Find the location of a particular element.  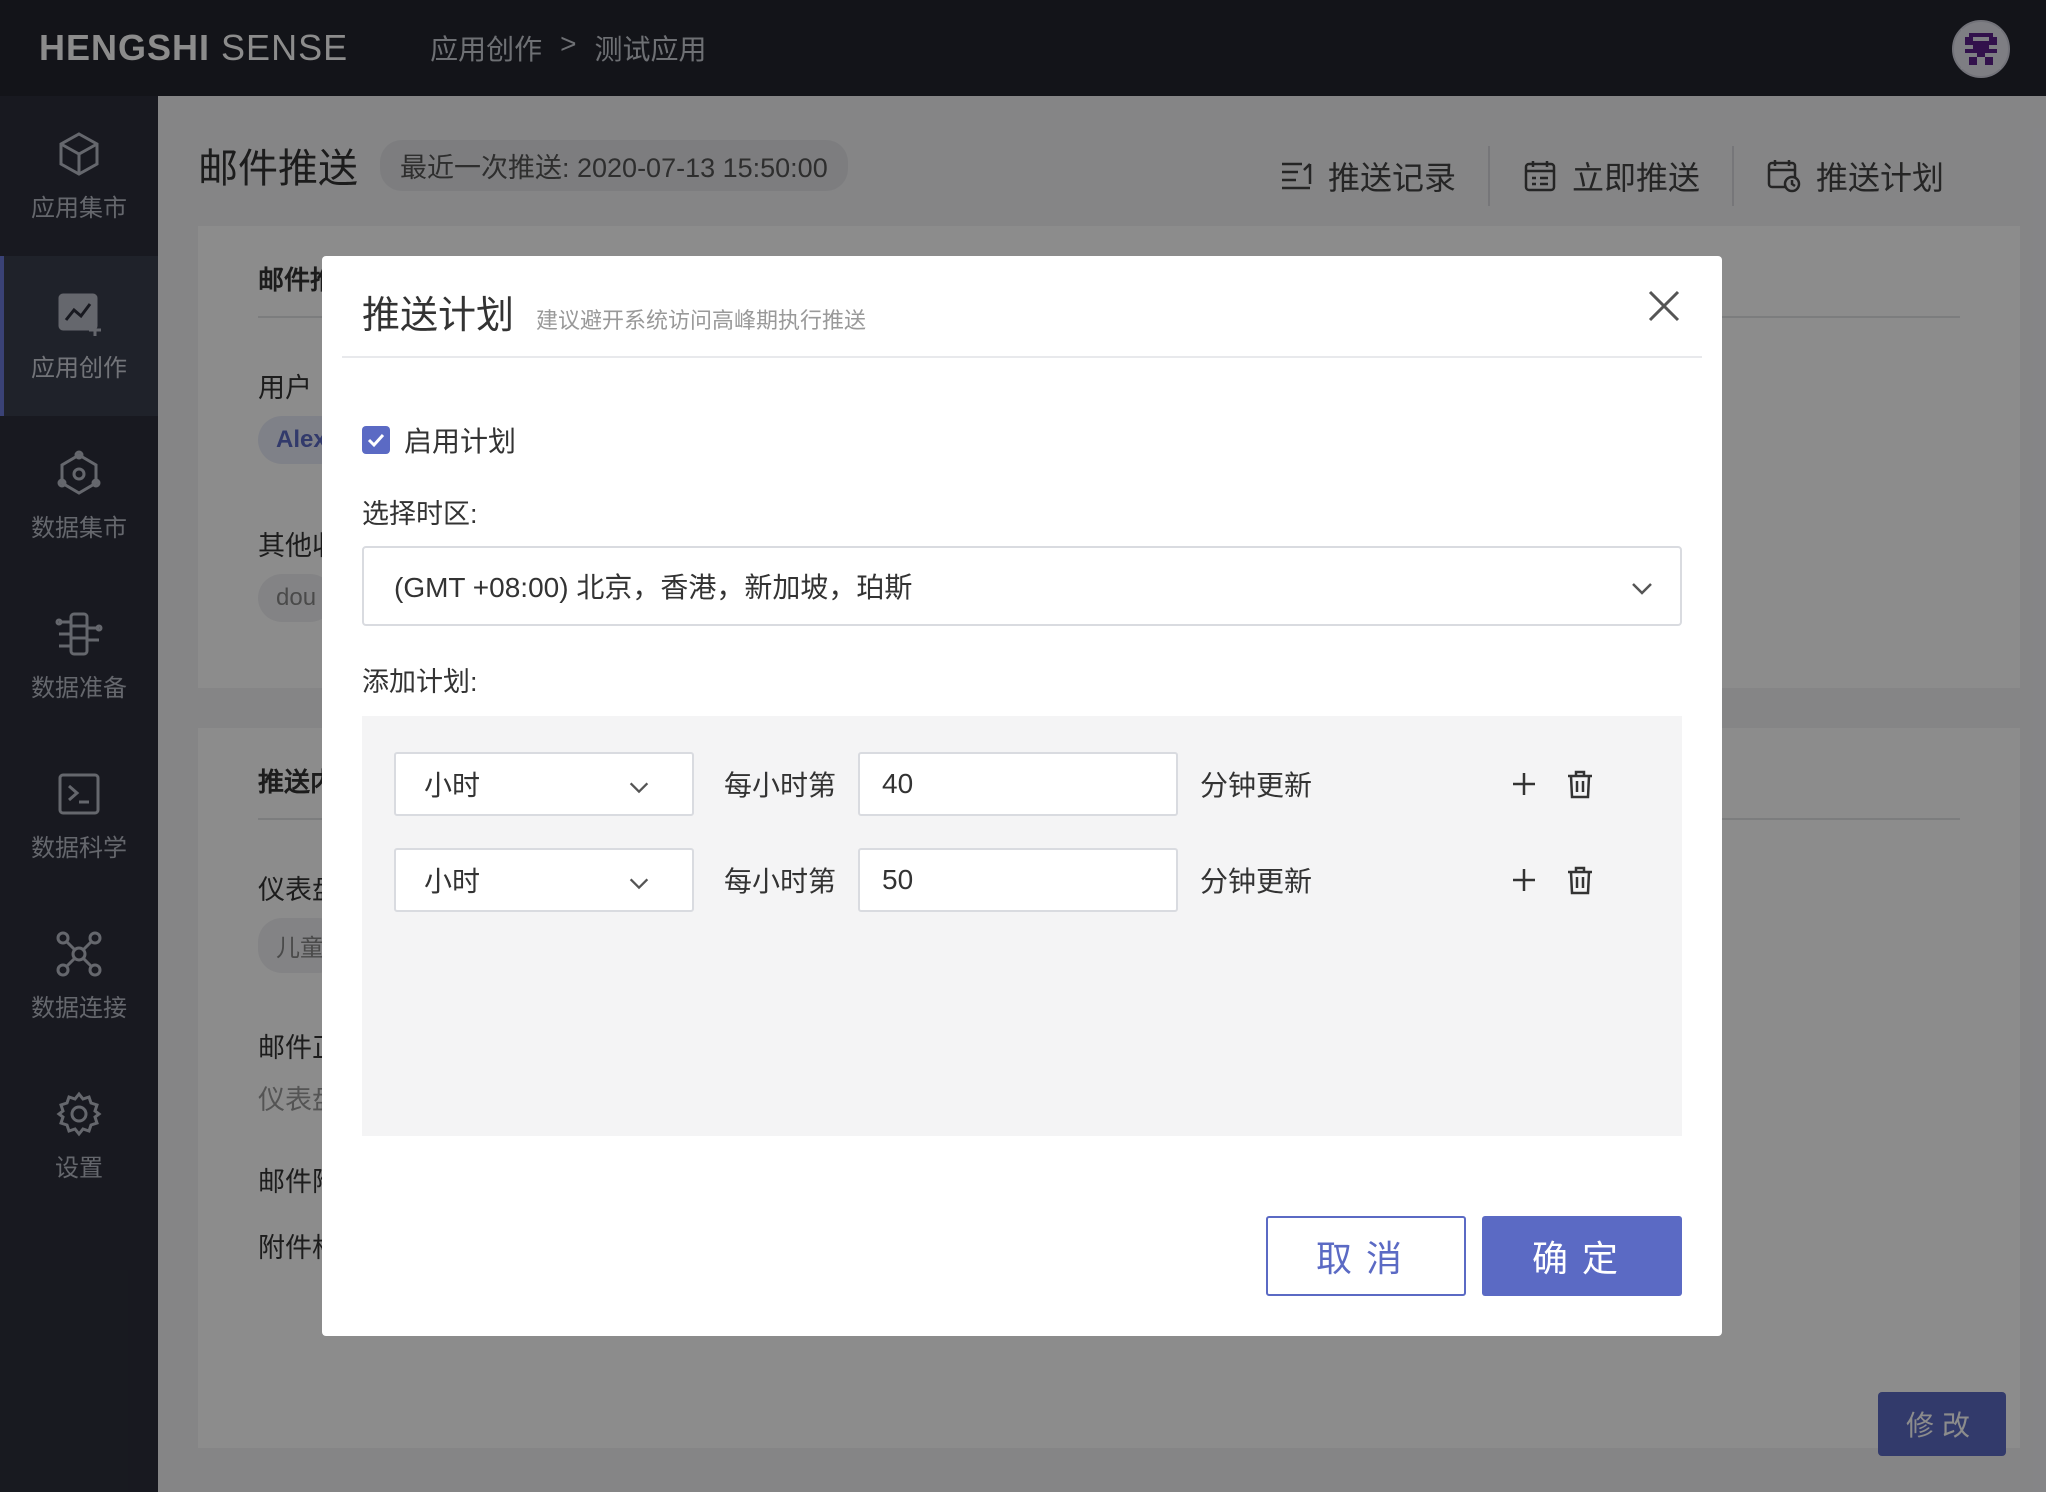

plan-row: 小时 每小时第 50 分钟更新 is located at coordinates (995, 880).